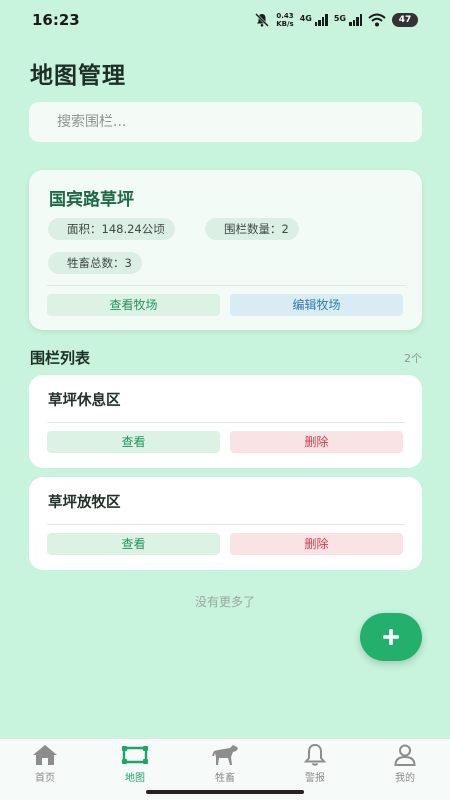  Describe the element at coordinates (78, 76) in the screenshot. I see `page-title: 地图管理` at that location.